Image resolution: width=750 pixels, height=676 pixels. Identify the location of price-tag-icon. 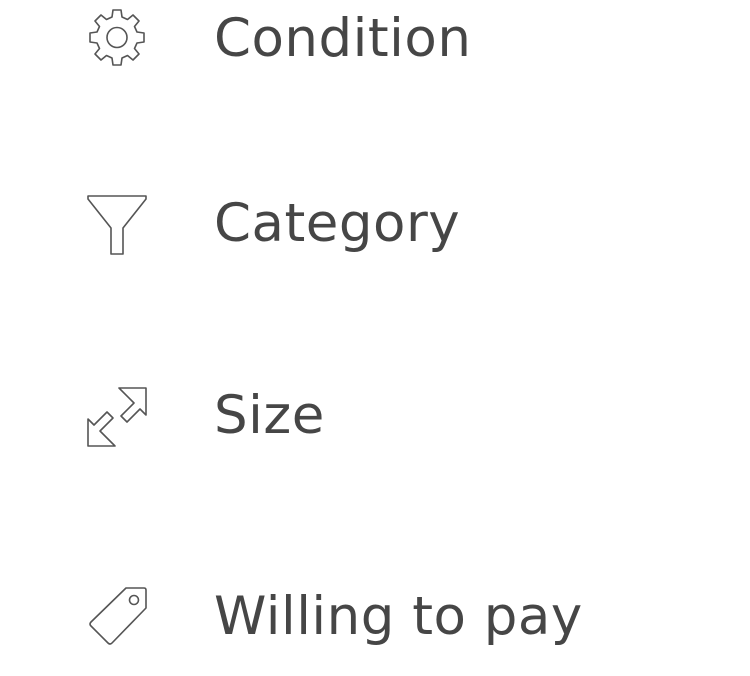
(117, 617).